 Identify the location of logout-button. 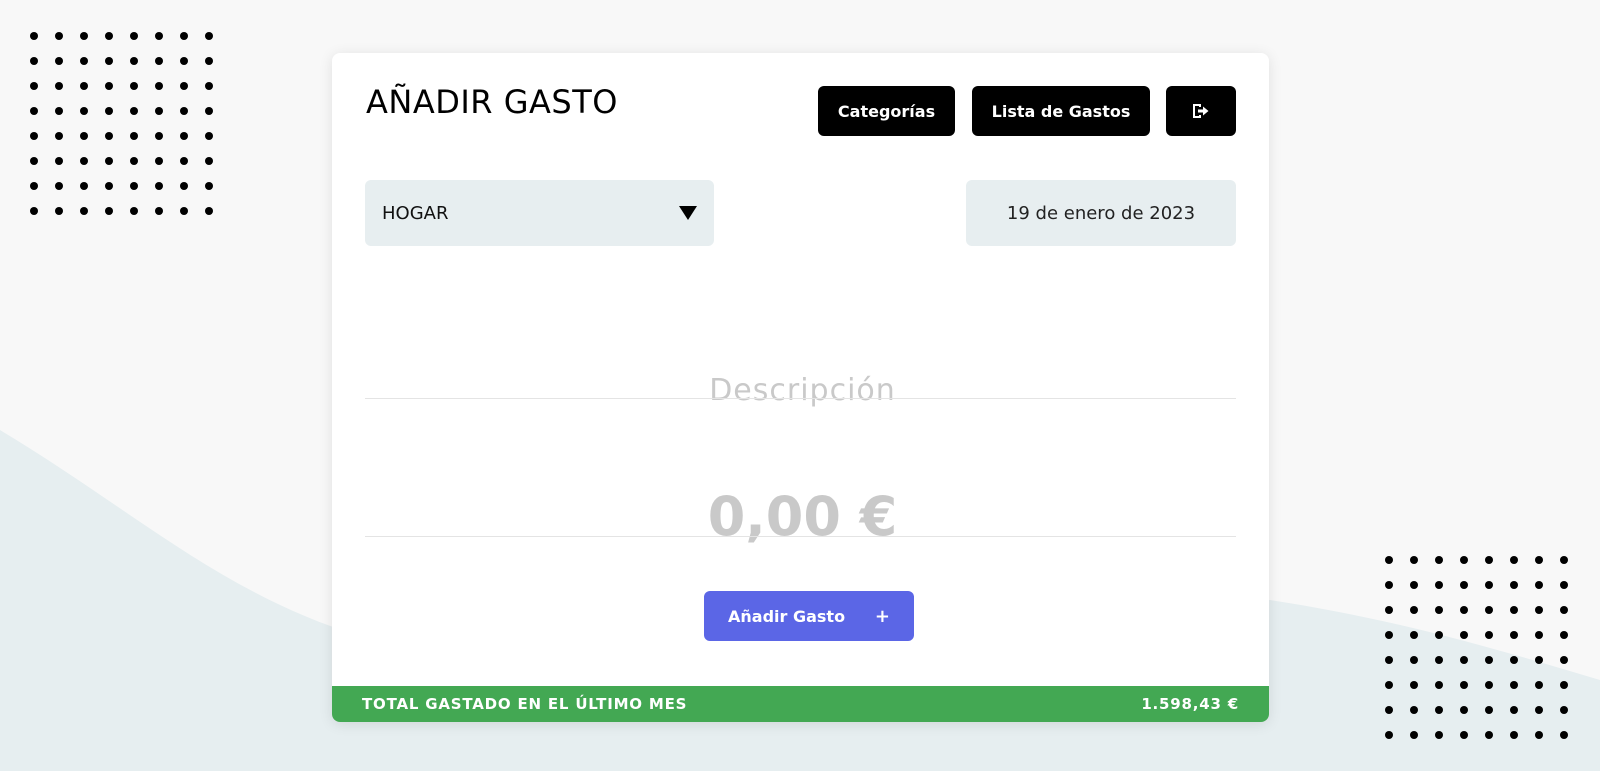
(1201, 111).